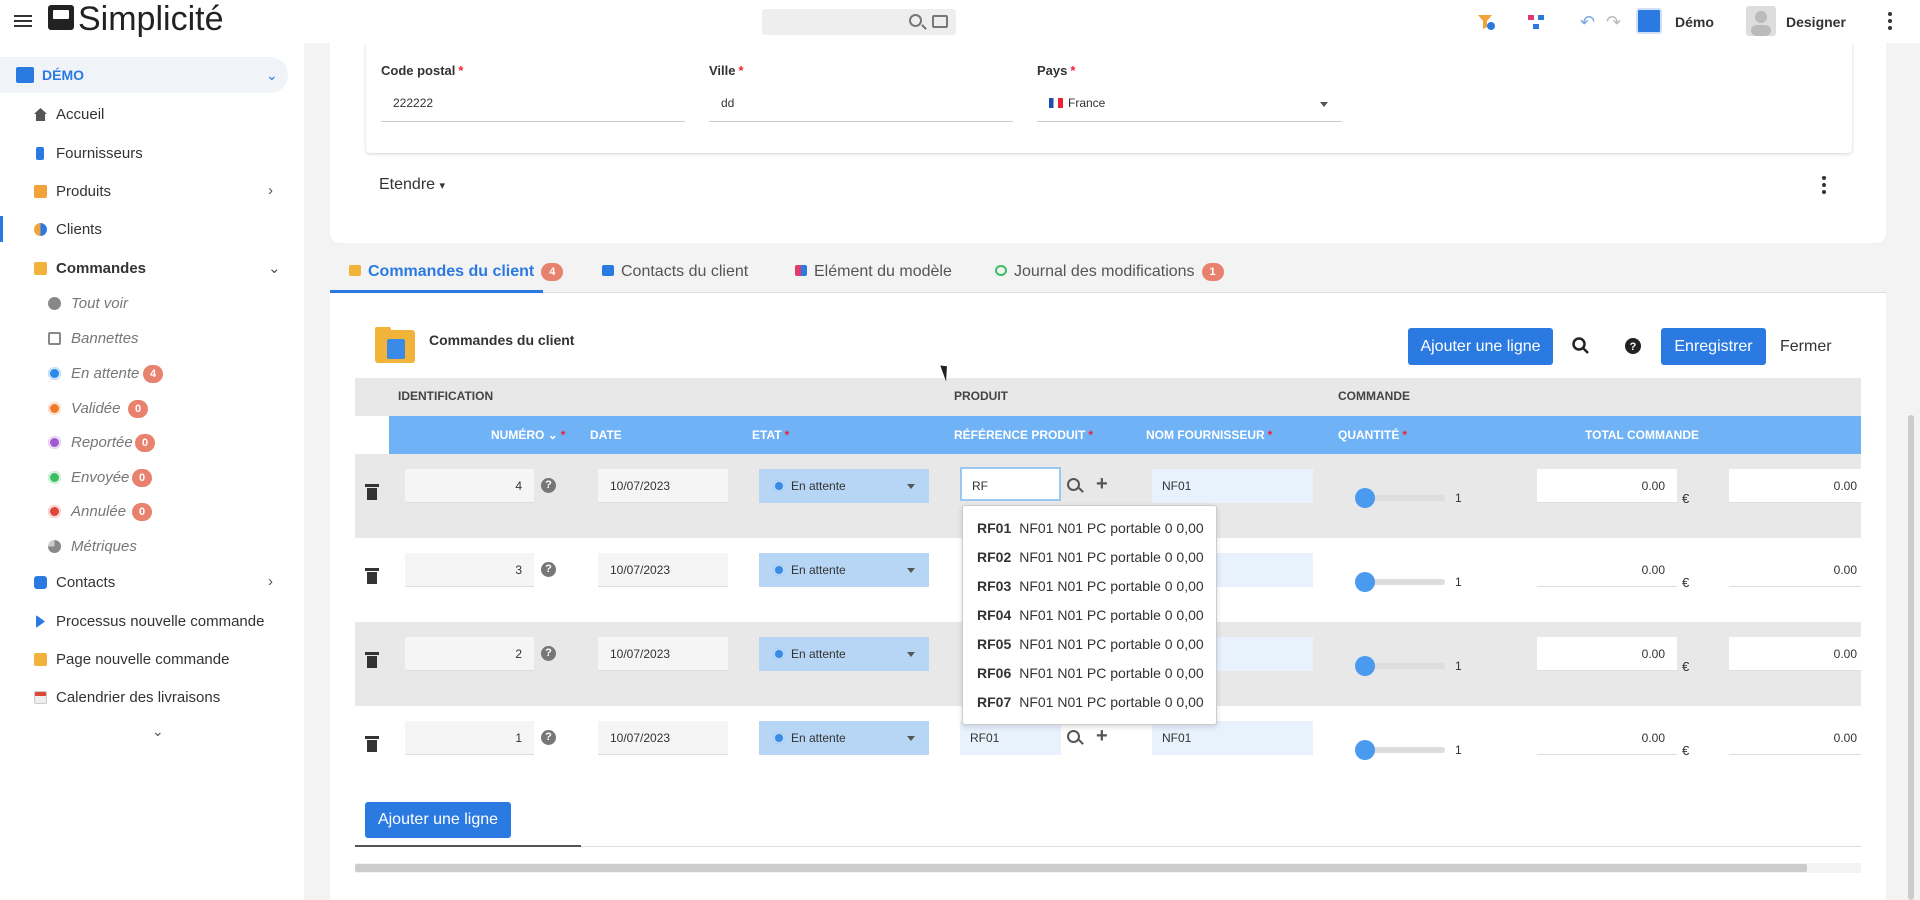 The image size is (1920, 900). Describe the element at coordinates (1642, 435) in the screenshot. I see `col-total: TOTAL COMMANDE` at that location.